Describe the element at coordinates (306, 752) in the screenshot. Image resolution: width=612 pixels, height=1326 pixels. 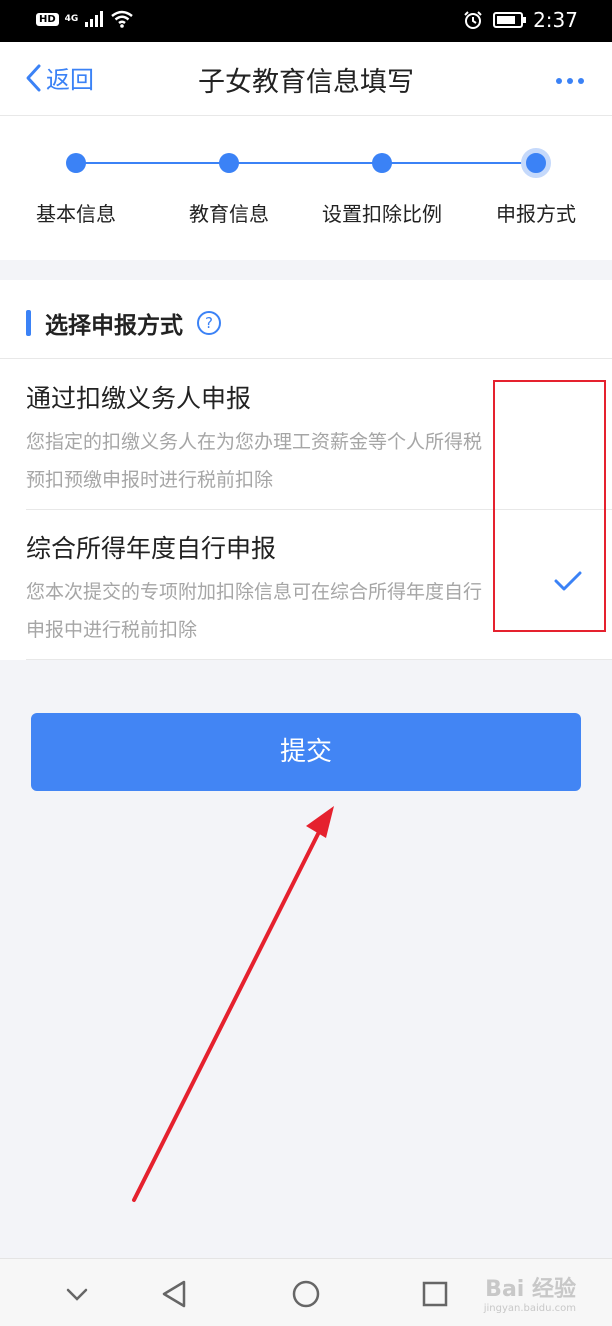
I see `submit-button: 提交` at that location.